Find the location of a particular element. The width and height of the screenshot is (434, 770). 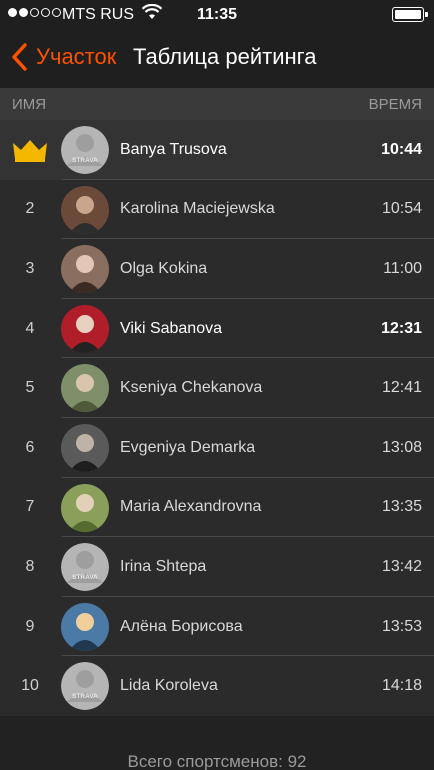

column-header-name: ИМЯ is located at coordinates (29, 104).